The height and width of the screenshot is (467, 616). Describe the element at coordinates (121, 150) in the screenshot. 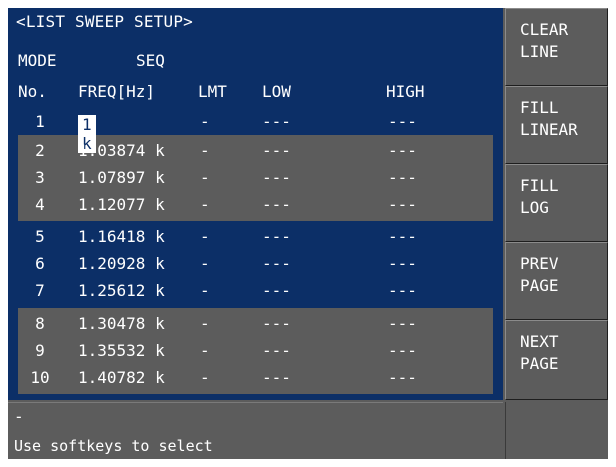

I see `freq-cell: 1.03874 k` at that location.